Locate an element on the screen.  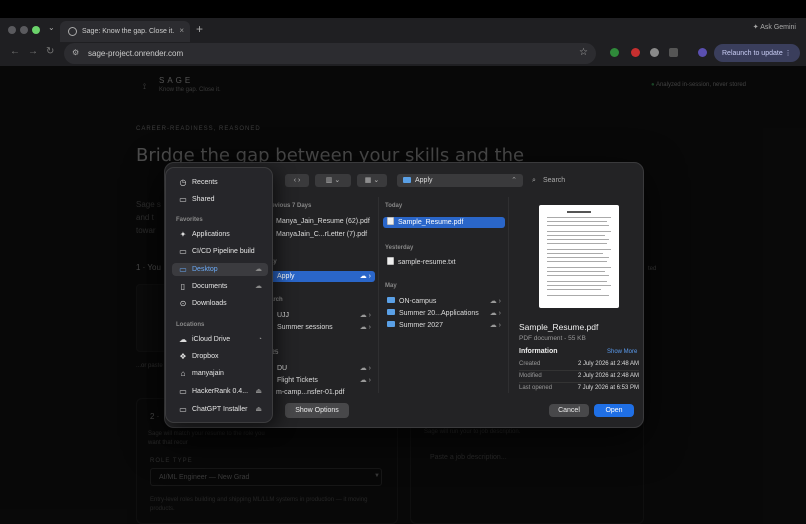
favorites-heading: Favorites is located at coordinates (189, 220).